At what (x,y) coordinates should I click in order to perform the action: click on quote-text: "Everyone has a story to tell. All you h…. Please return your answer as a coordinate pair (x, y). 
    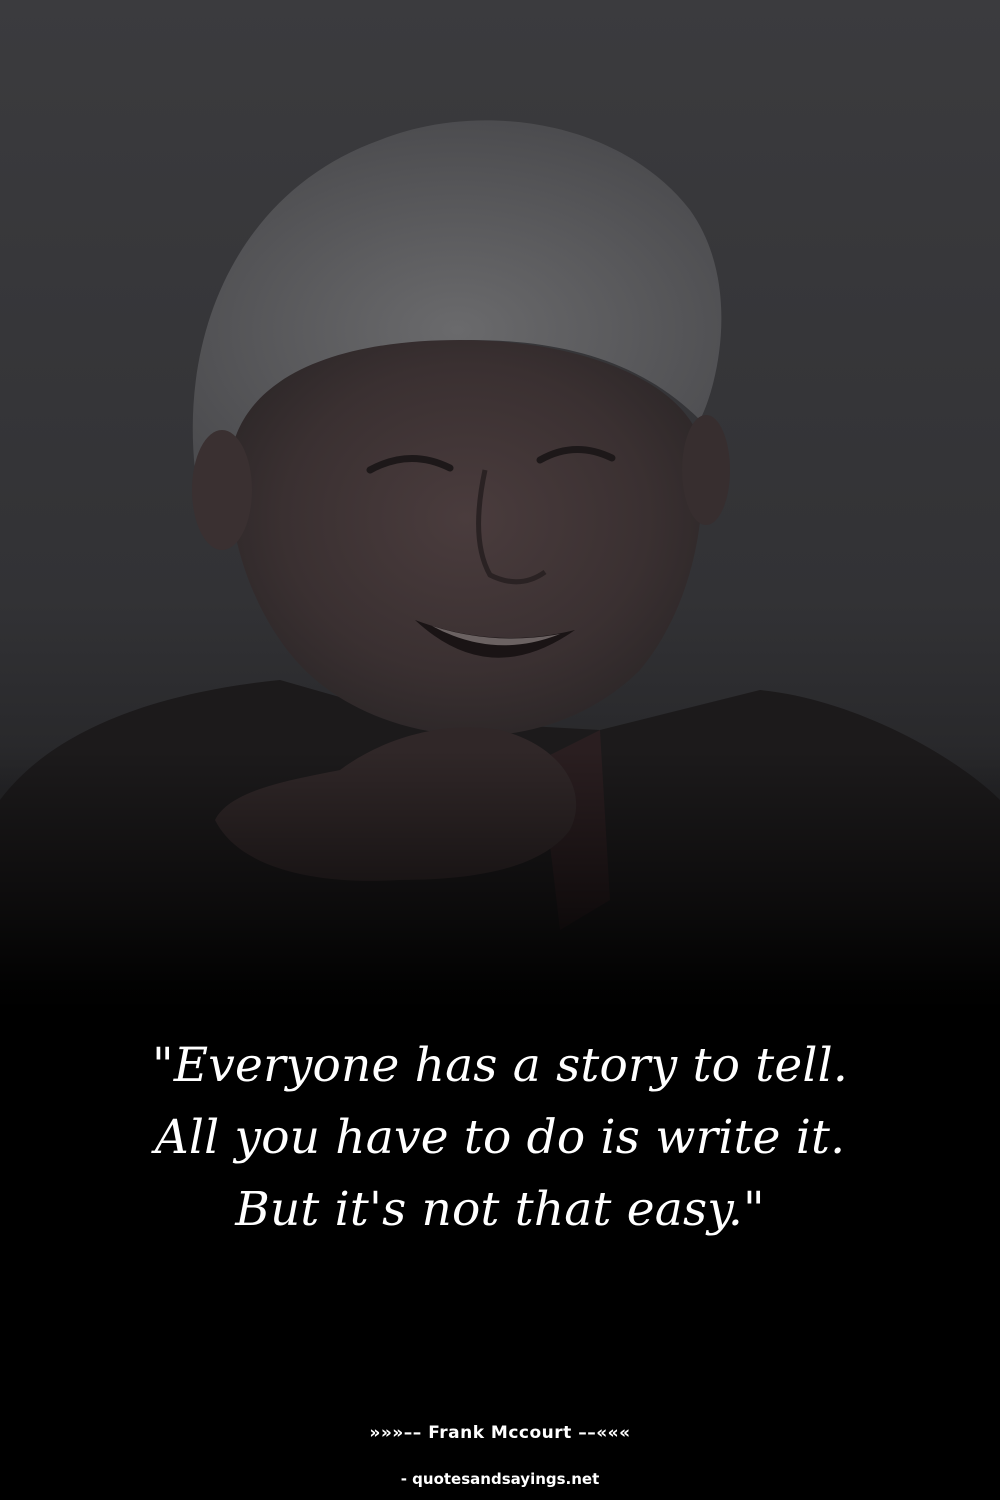
    Looking at the image, I should click on (500, 1137).